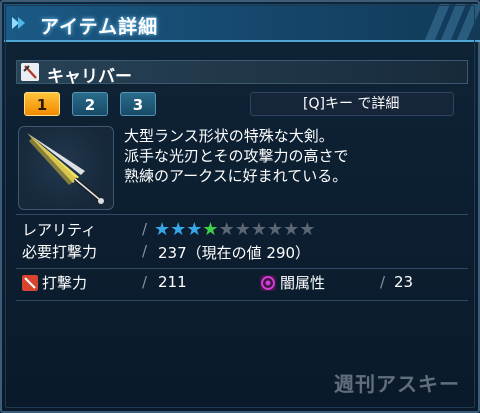 The height and width of the screenshot is (413, 480). I want to click on title-chevron-icon, so click(18, 23).